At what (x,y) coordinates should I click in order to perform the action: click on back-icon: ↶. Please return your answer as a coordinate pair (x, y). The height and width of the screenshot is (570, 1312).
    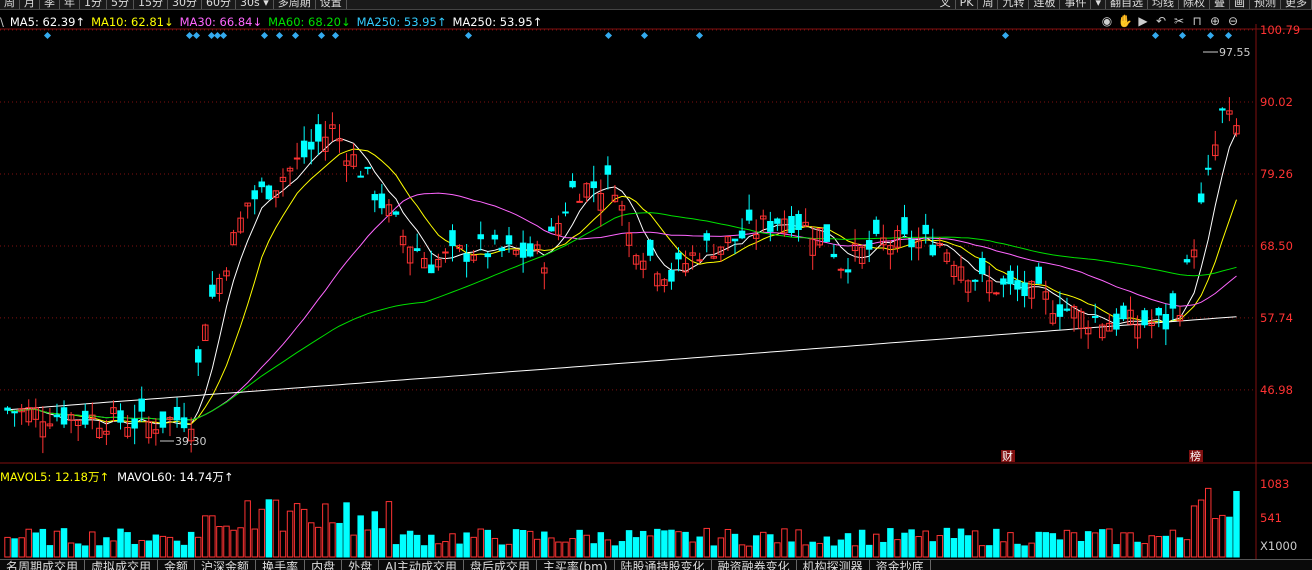
    Looking at the image, I should click on (1161, 21).